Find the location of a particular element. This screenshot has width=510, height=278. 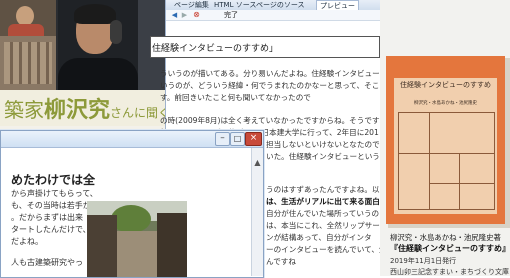

body-line: 自分が住んでいた場所っていうの is located at coordinates (323, 213).